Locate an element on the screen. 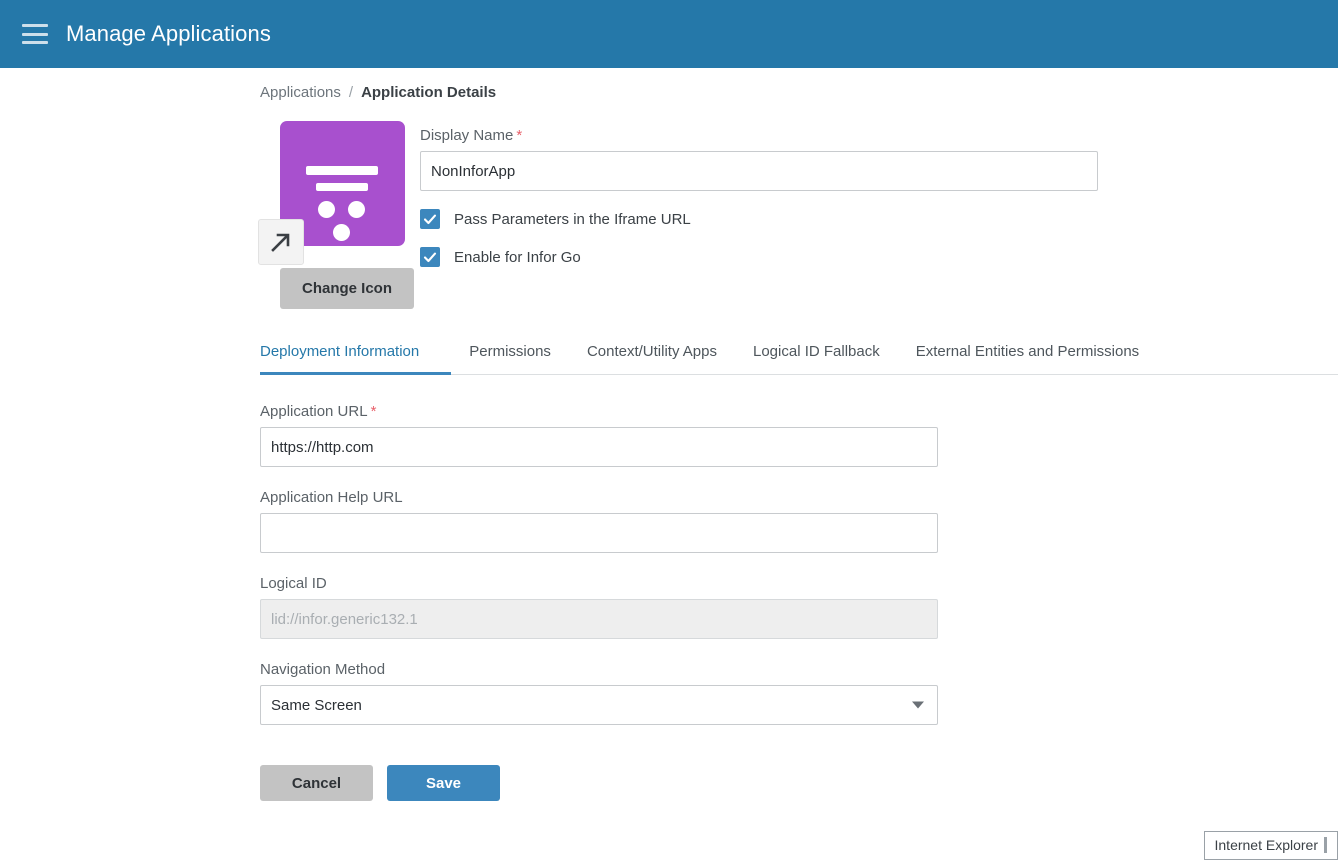  application-tile-icon is located at coordinates (331, 193).